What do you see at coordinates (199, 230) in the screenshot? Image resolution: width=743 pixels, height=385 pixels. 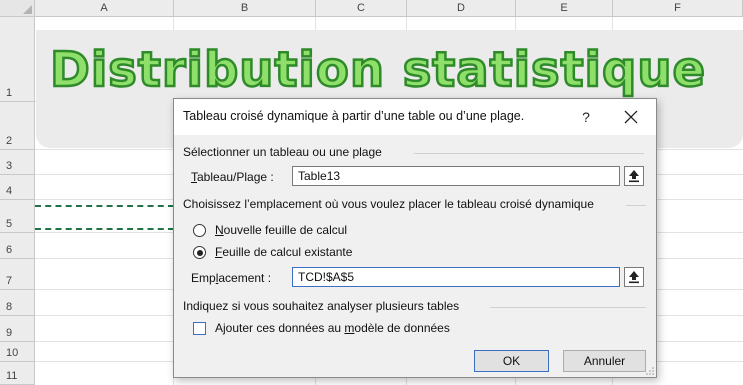 I see `radio-new-sheet` at bounding box center [199, 230].